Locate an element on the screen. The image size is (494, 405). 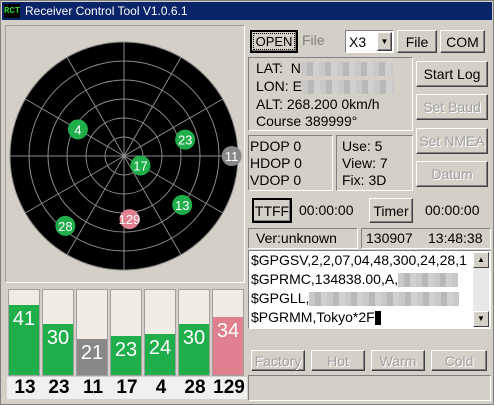
hdop-value: HDOP 0 is located at coordinates (276, 163).